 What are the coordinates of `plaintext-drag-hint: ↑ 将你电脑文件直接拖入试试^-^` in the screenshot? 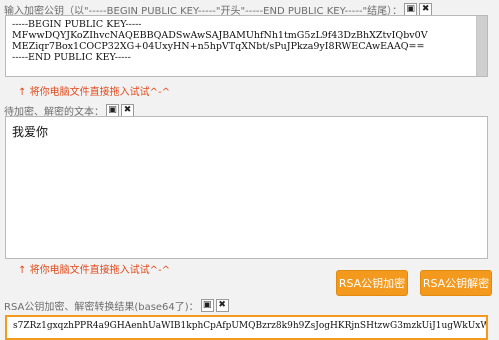 It's located at (94, 268).